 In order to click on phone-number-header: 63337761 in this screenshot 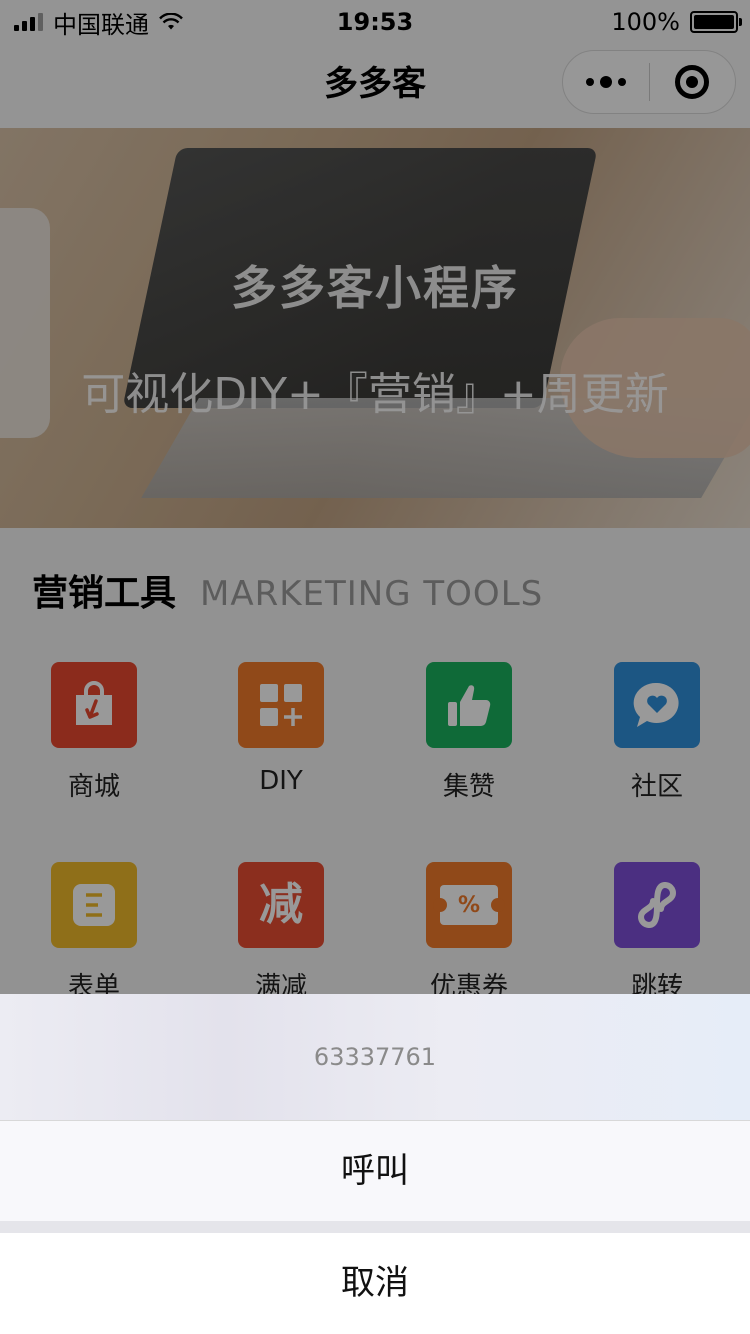, I will do `click(375, 1057)`.